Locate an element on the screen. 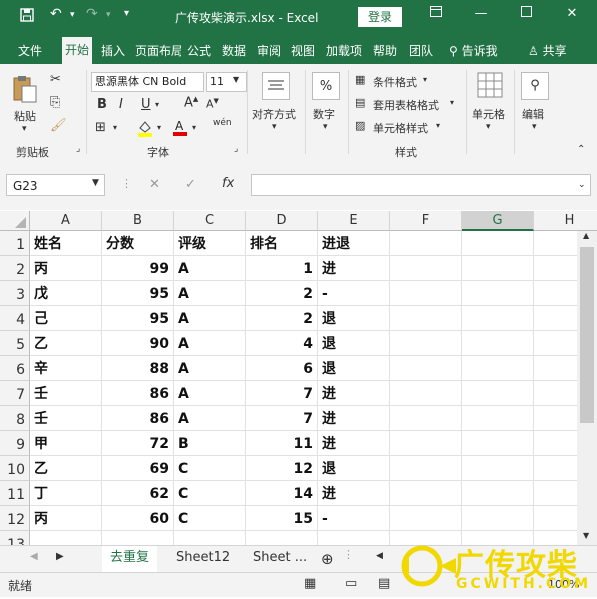 The height and width of the screenshot is (599, 597). format-as-table-dropdown-icon: ▾ is located at coordinates (452, 102).